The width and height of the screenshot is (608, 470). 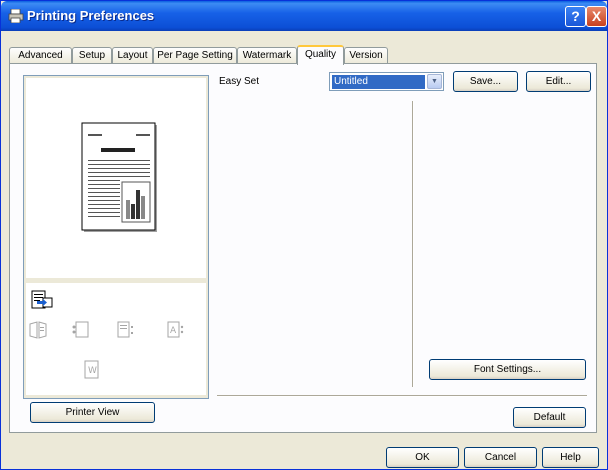 I want to click on tab-advanced: Advanced, so click(x=40, y=55).